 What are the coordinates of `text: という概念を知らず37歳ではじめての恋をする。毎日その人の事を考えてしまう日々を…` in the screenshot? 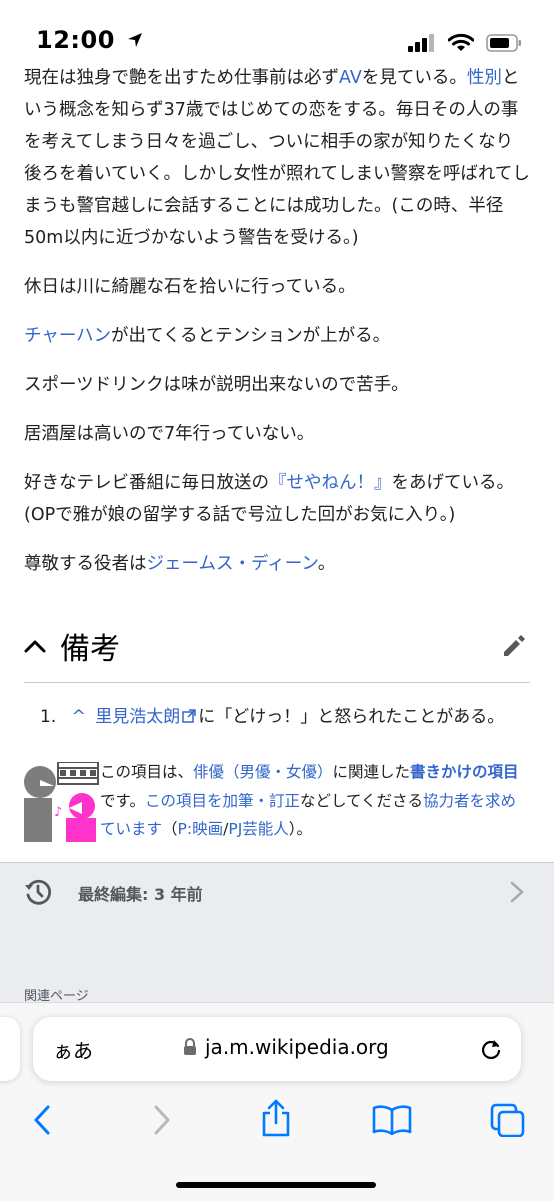 It's located at (277, 158).